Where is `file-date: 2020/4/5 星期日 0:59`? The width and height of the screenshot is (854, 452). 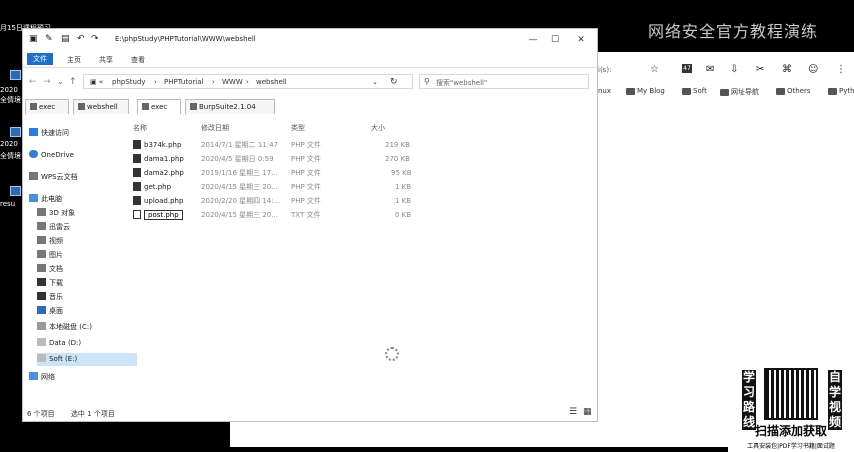
file-date: 2020/4/5 星期日 0:59 is located at coordinates (237, 159).